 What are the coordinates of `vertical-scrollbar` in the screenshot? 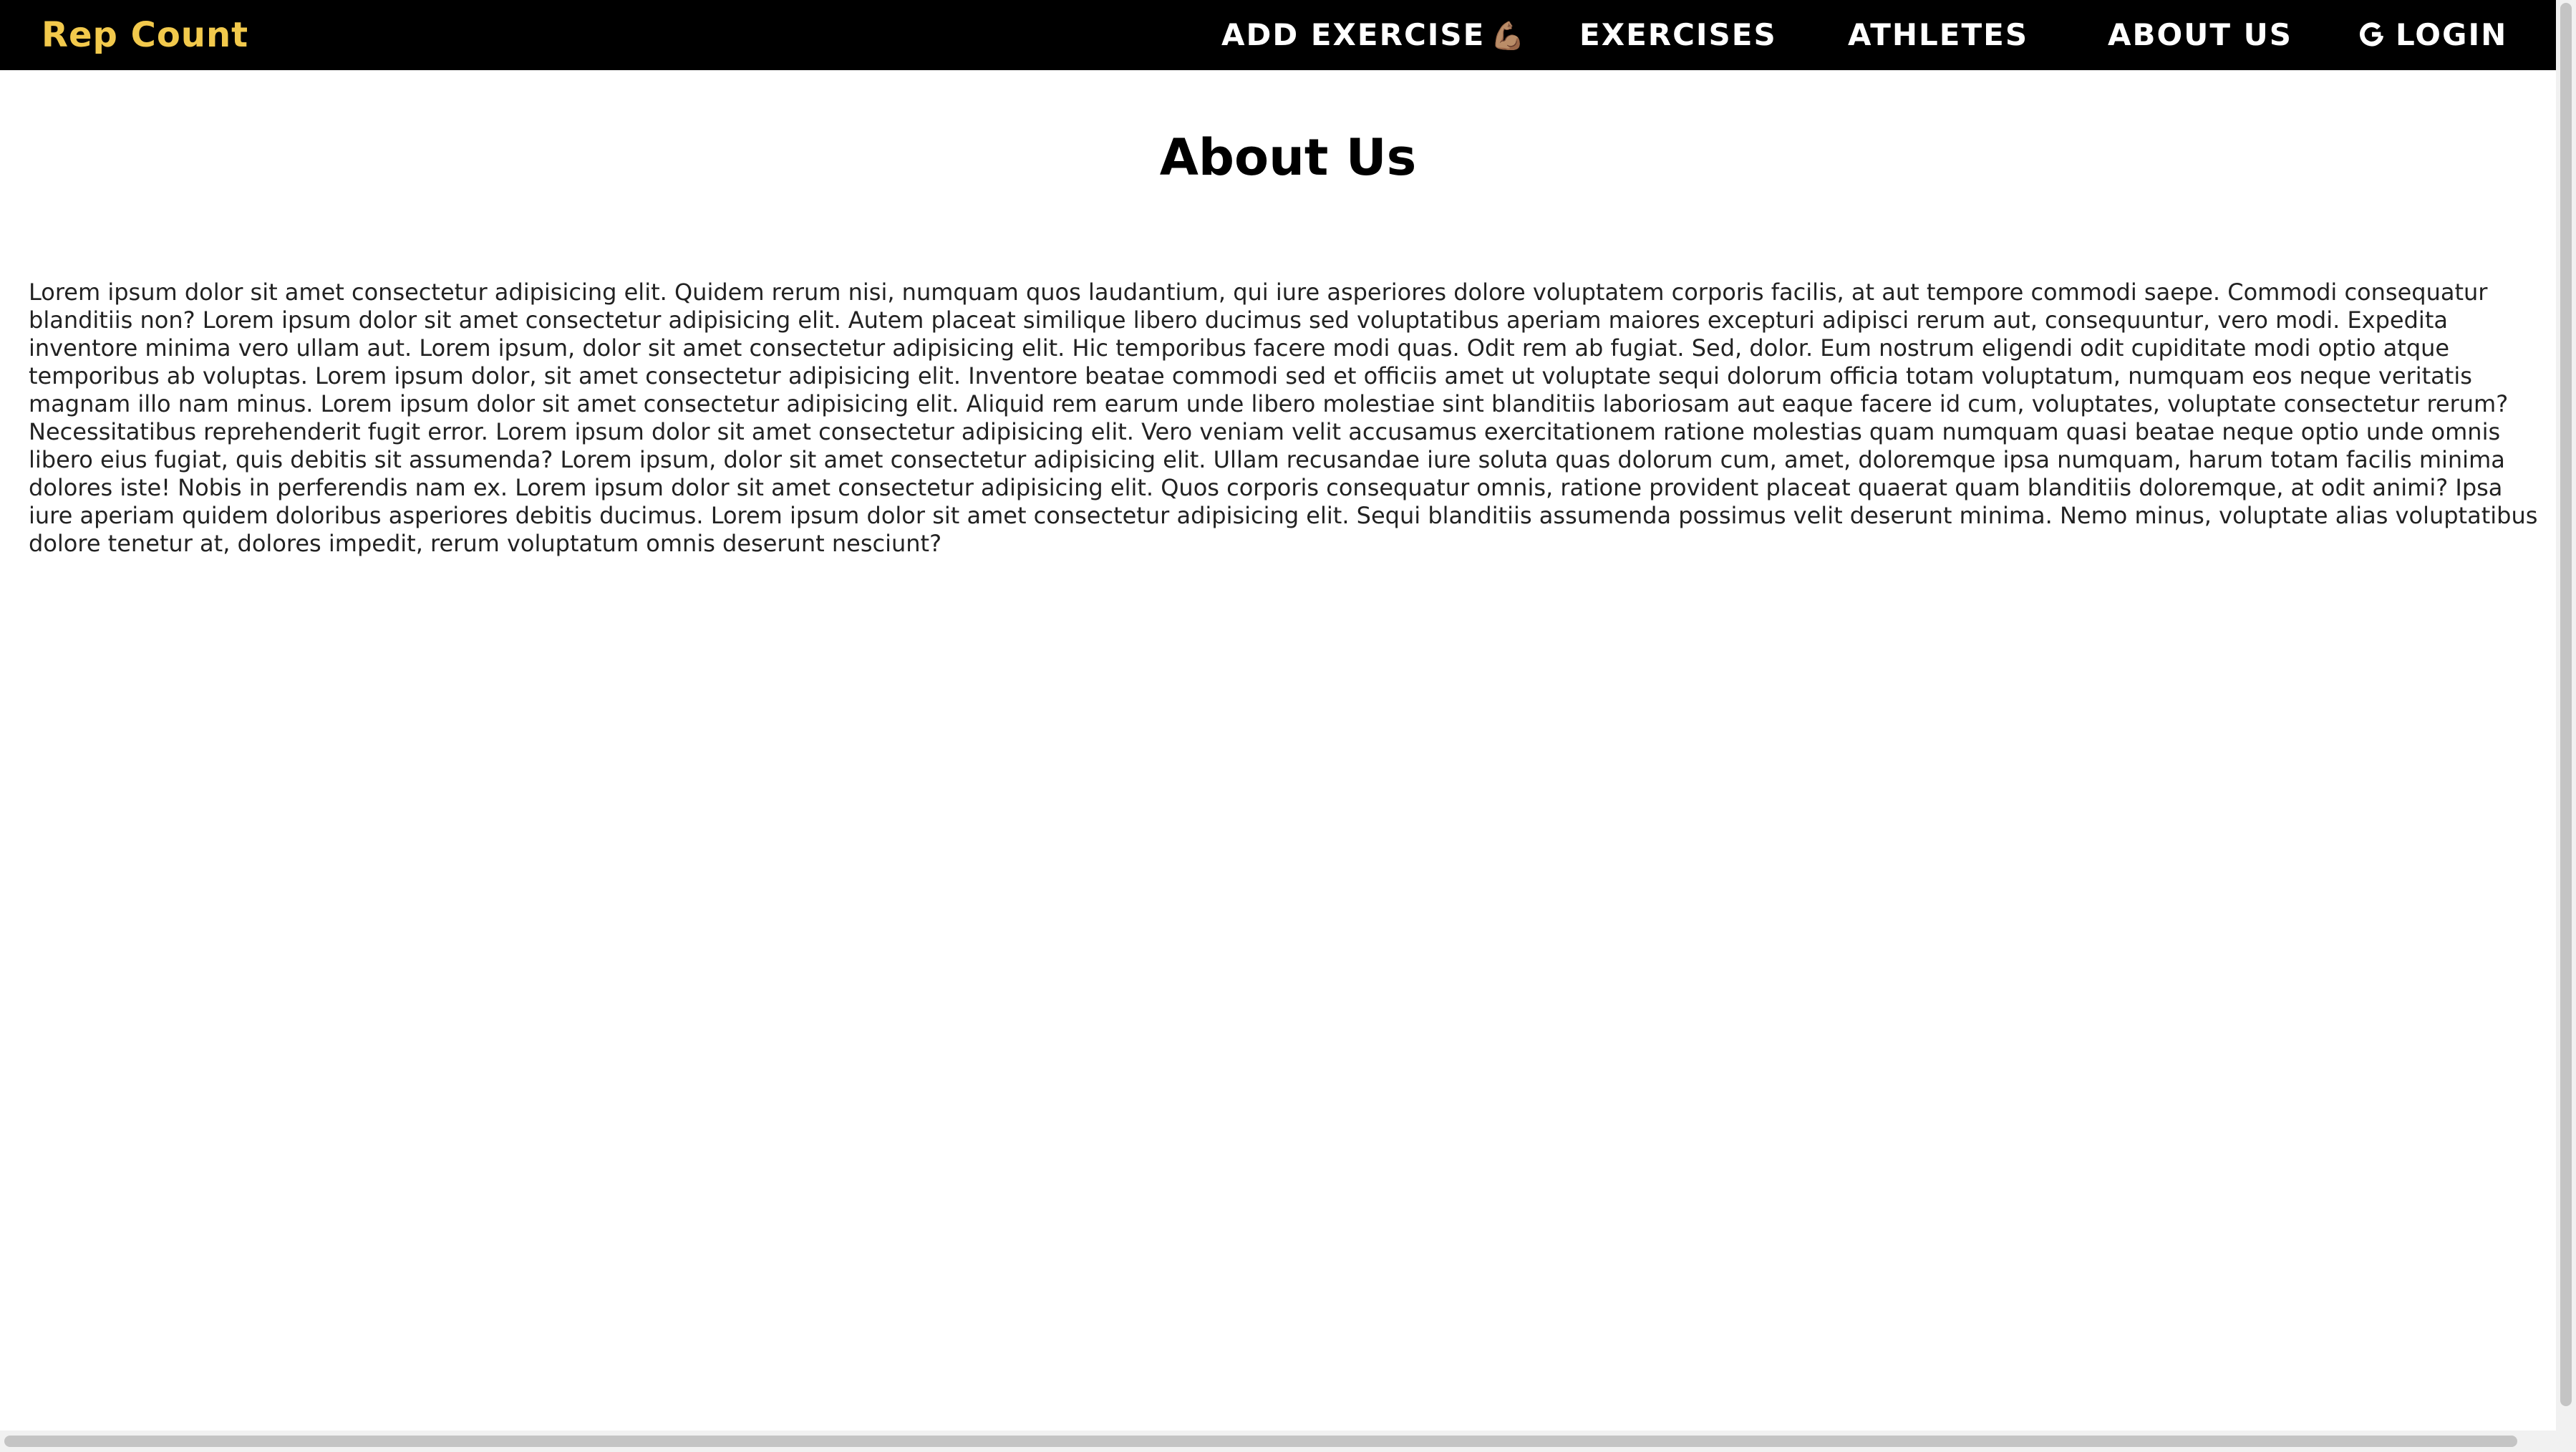 It's located at (2566, 715).